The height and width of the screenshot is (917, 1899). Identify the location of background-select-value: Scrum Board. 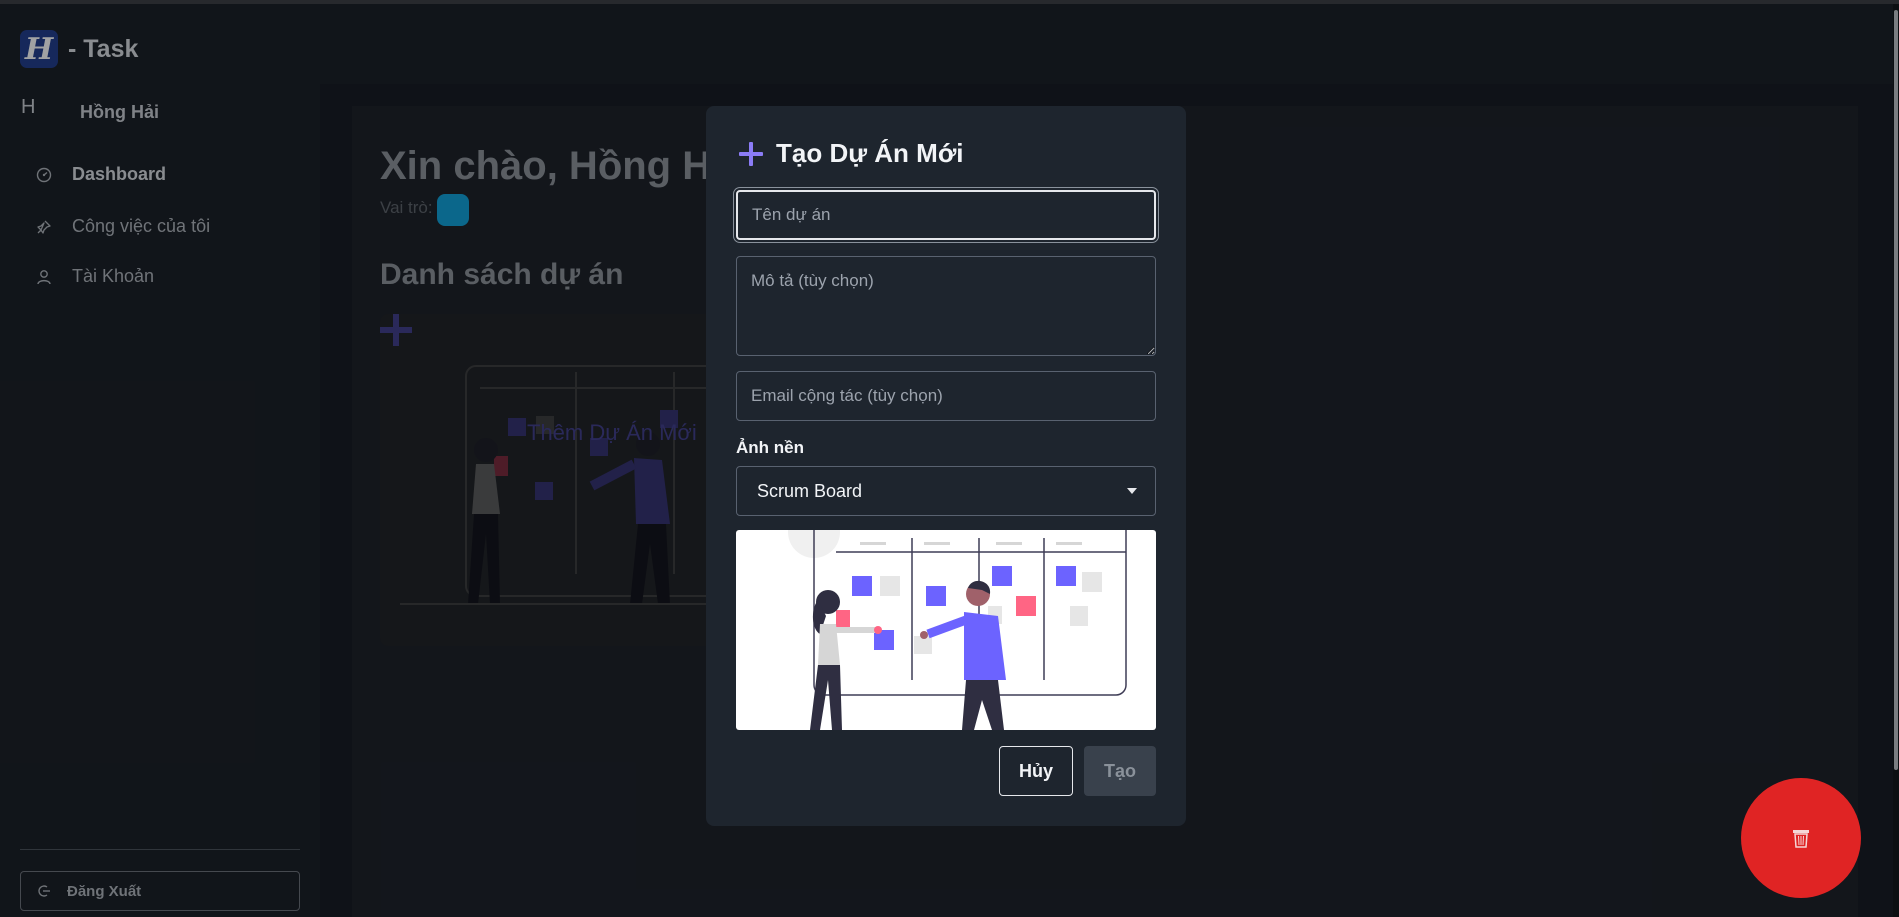
(810, 490).